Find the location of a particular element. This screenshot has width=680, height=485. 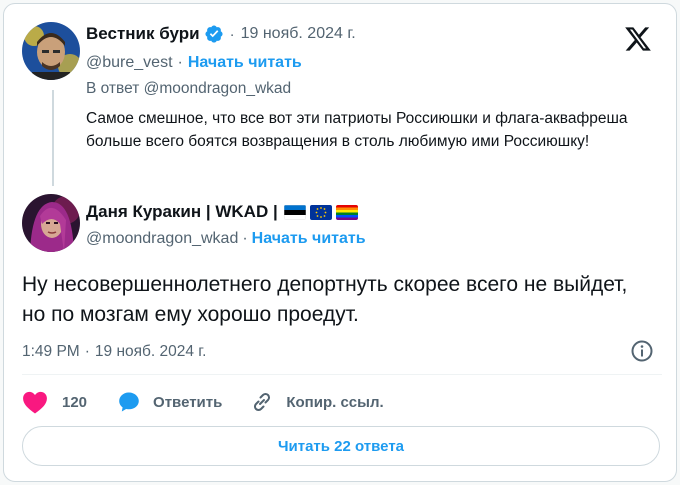

main-follow-link: Начать читать is located at coordinates (309, 239).